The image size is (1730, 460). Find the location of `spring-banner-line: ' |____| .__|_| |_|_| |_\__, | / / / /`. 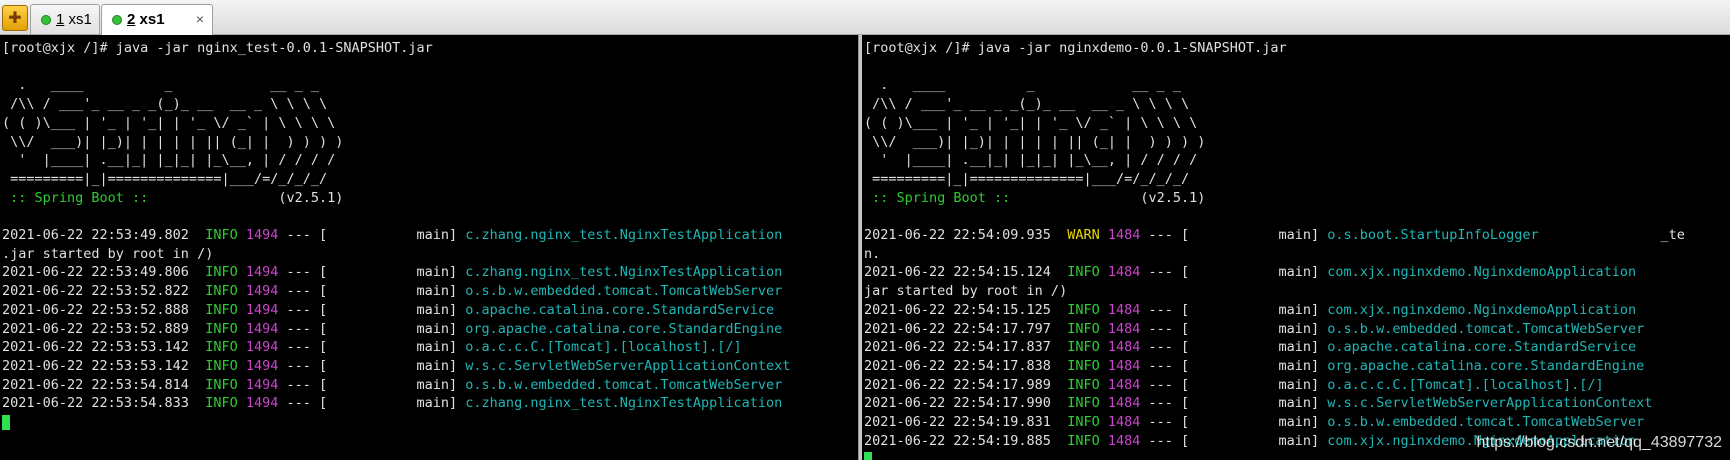

spring-banner-line: ' |____| .__|_| |_|_| |_\__, | / / / / is located at coordinates (1031, 160).